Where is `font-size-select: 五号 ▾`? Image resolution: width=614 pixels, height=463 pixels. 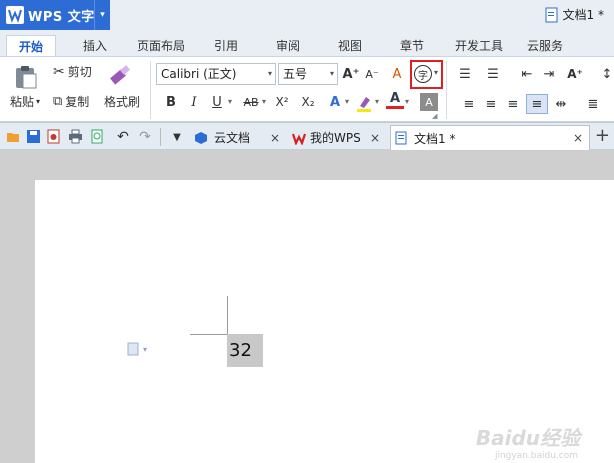 font-size-select: 五号 ▾ is located at coordinates (308, 74).